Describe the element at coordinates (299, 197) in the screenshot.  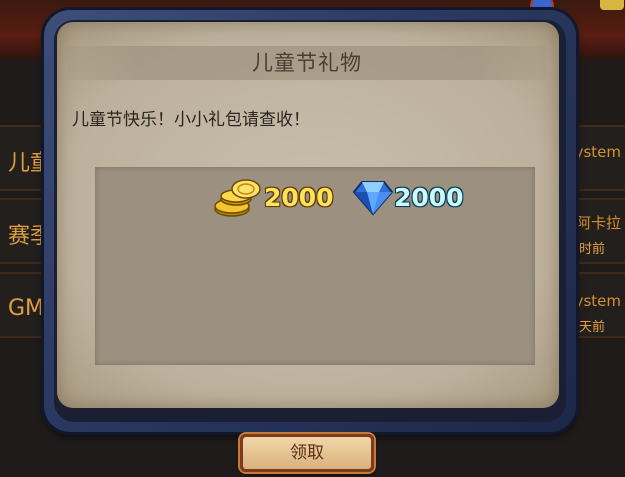
I see `gold-amount: 2000` at that location.